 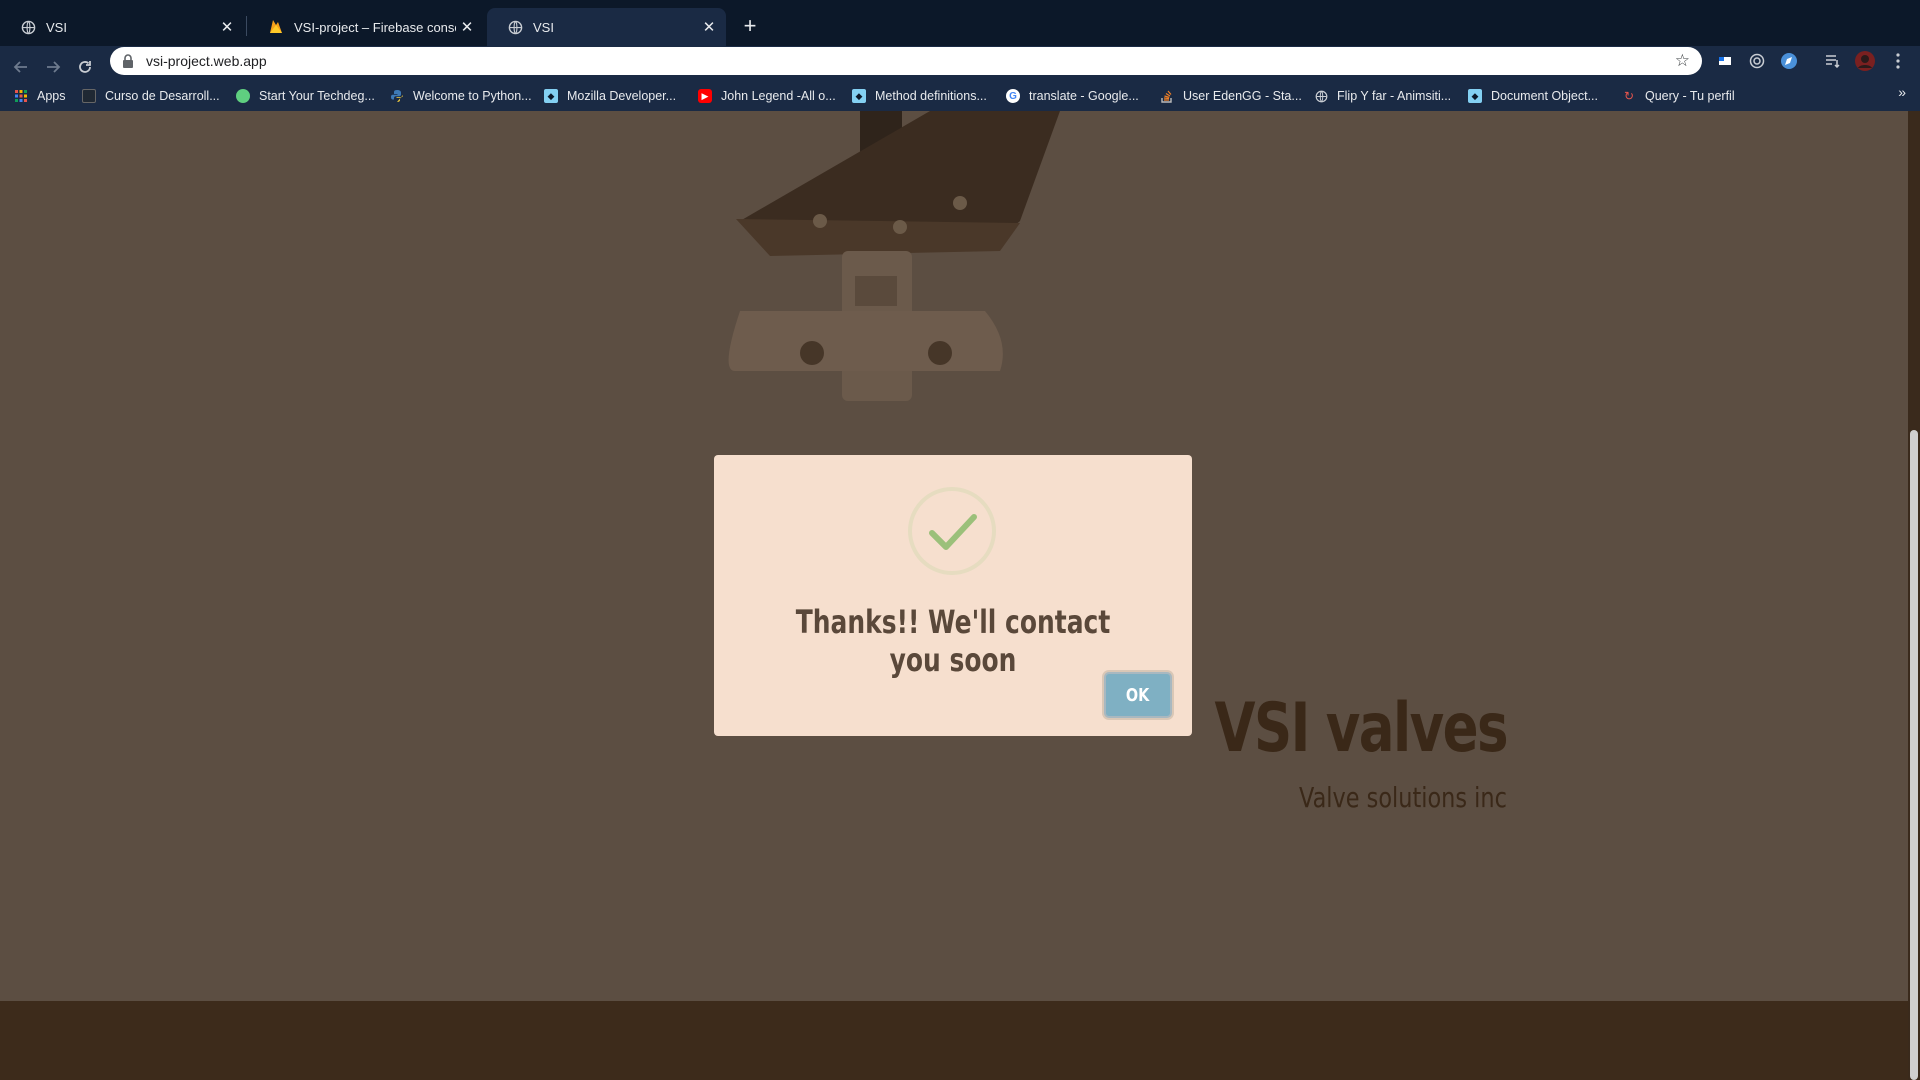 What do you see at coordinates (953, 532) in the screenshot?
I see `checkmark-icon` at bounding box center [953, 532].